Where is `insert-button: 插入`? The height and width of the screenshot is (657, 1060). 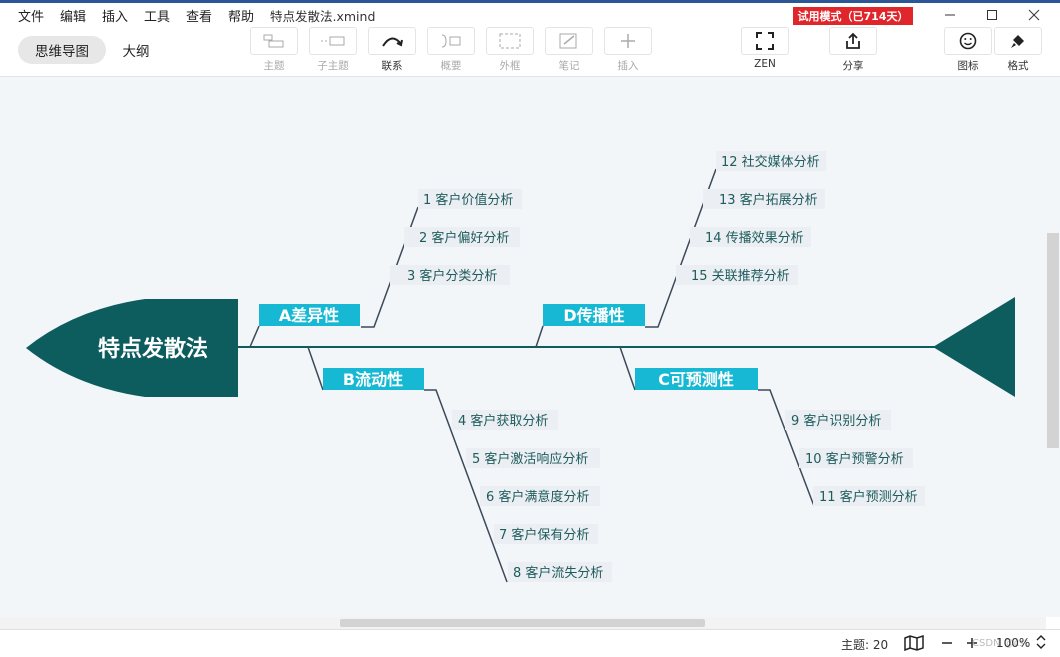
insert-button: 插入 is located at coordinates (628, 50).